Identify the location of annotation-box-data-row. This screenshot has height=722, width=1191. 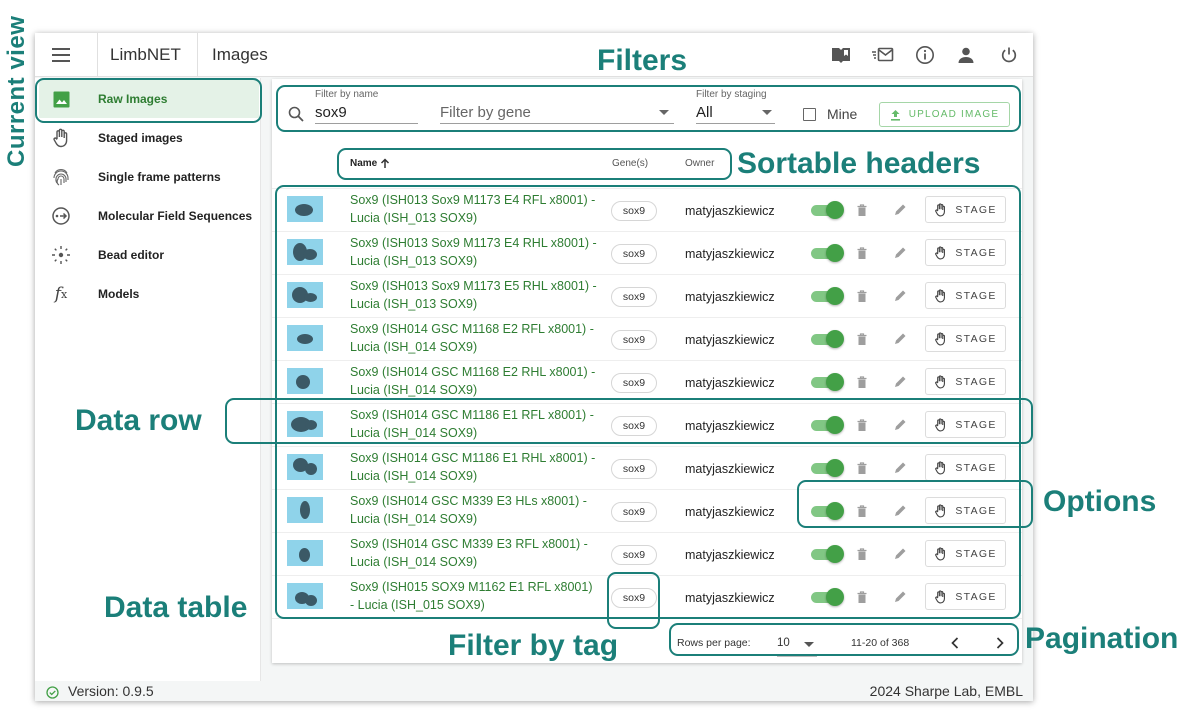
(629, 421).